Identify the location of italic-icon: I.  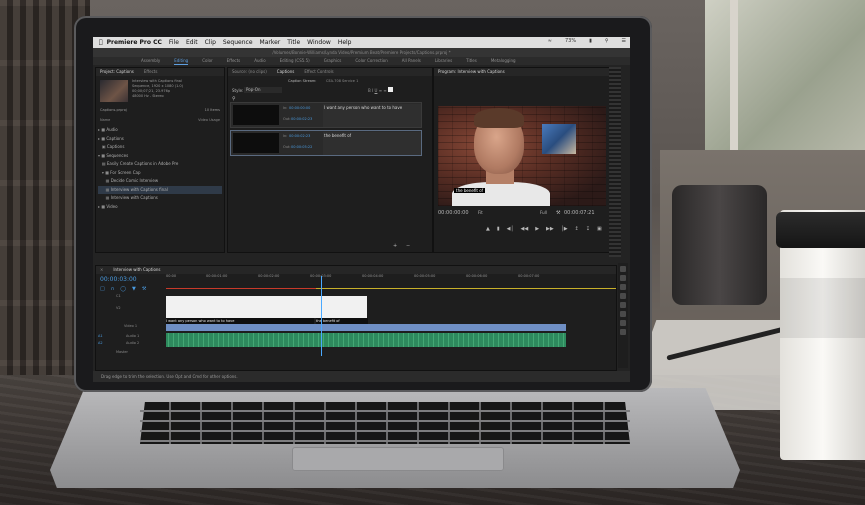
(372, 90).